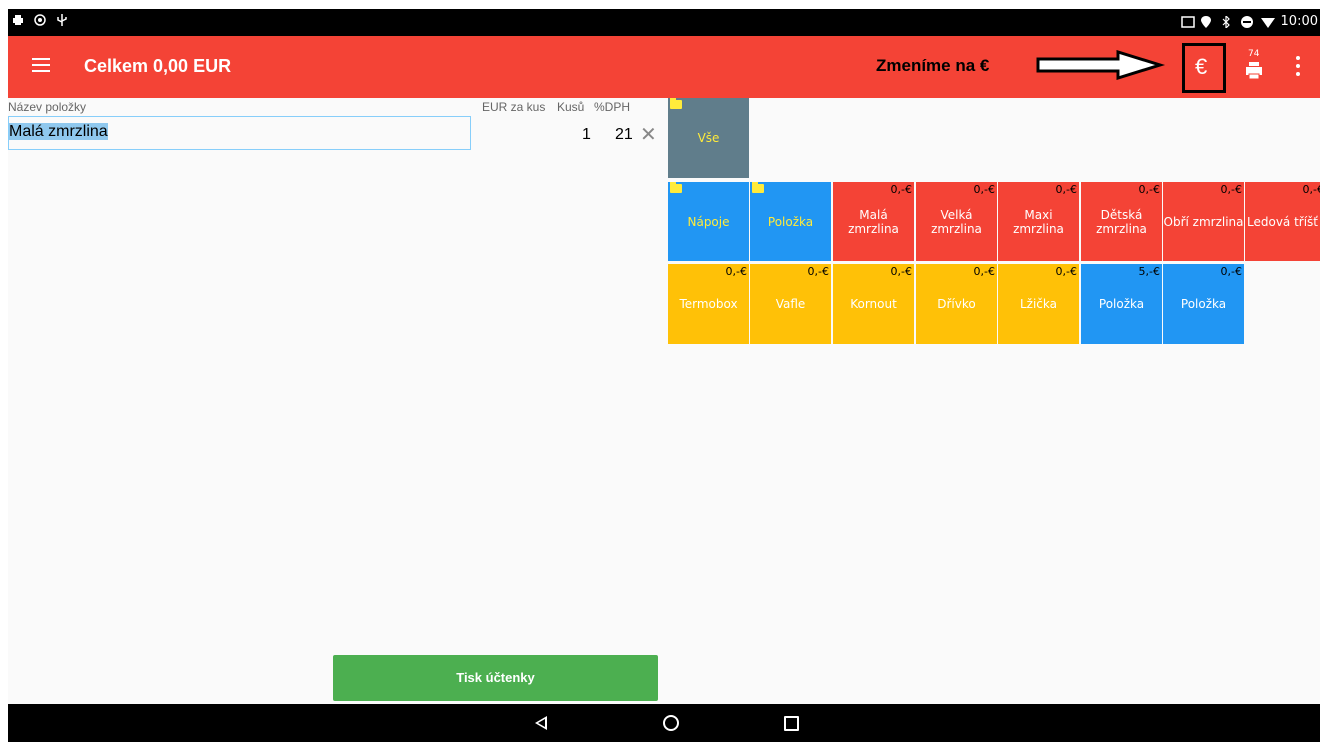 This screenshot has width=1320, height=742. What do you see at coordinates (47, 107) in the screenshot?
I see `header-item-name: Název položky` at bounding box center [47, 107].